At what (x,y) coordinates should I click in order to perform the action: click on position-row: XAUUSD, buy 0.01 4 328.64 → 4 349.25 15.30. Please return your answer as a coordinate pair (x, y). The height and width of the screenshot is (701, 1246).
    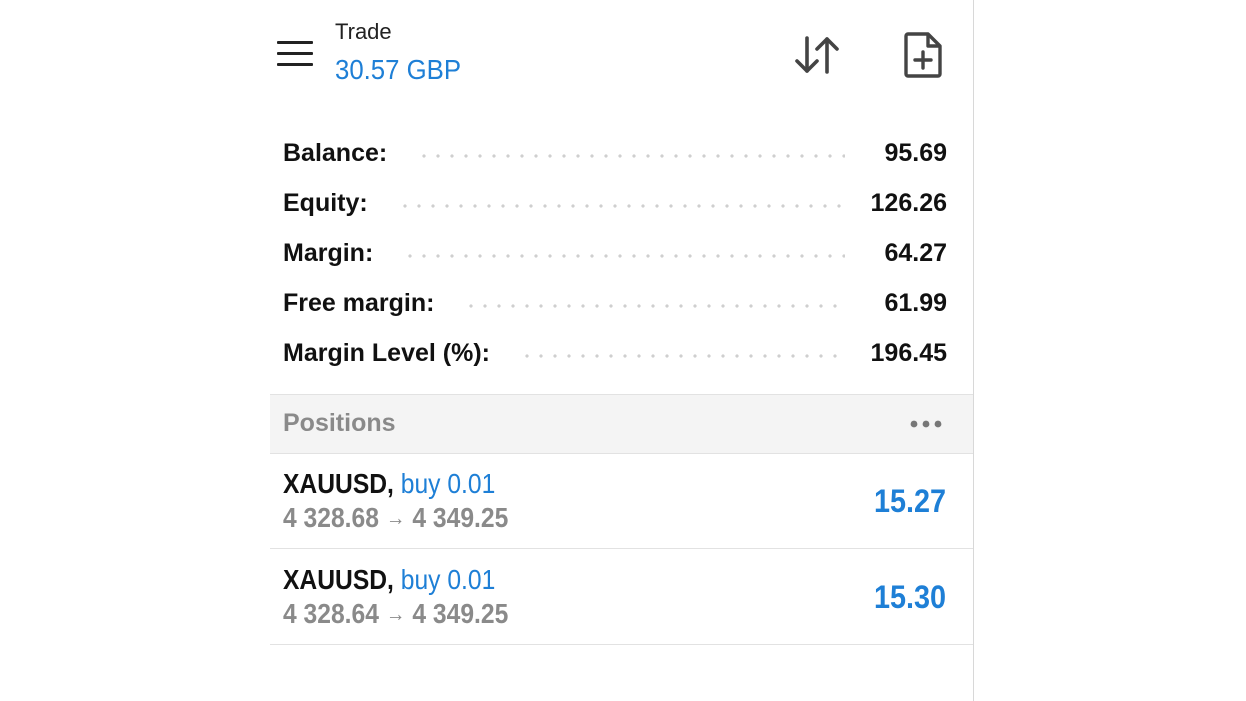
    Looking at the image, I should click on (621, 597).